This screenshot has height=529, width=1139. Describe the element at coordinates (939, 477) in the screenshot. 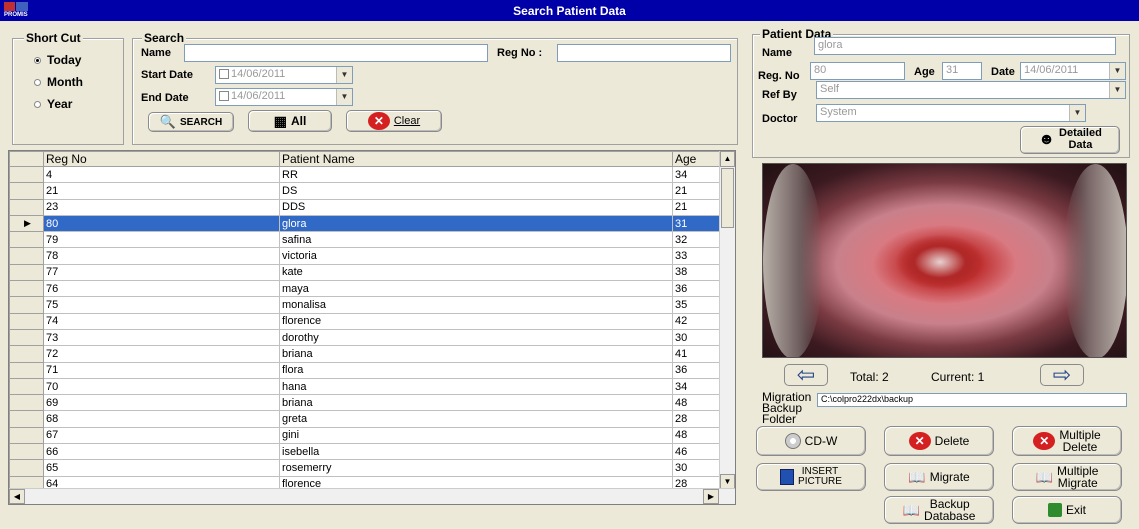

I see `migrate-button: 📖 Migrate` at that location.